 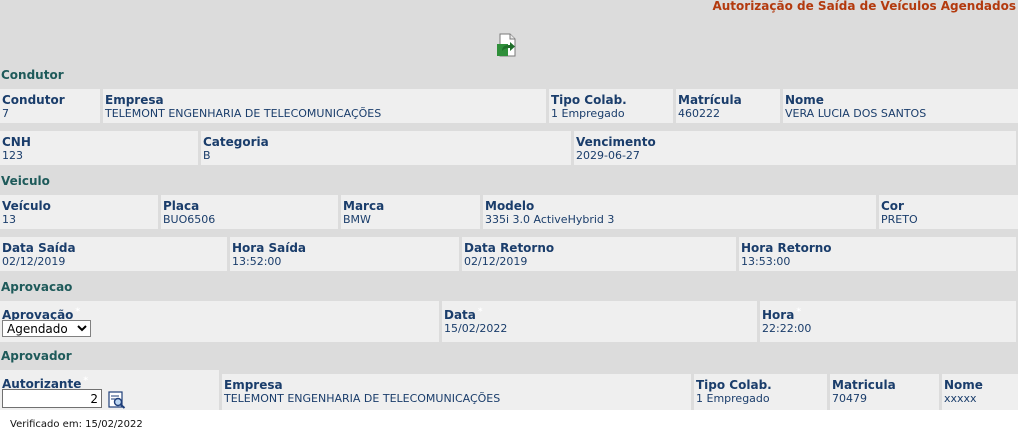 What do you see at coordinates (960, 398) in the screenshot?
I see `aprovador-nome-value: xxxxx` at bounding box center [960, 398].